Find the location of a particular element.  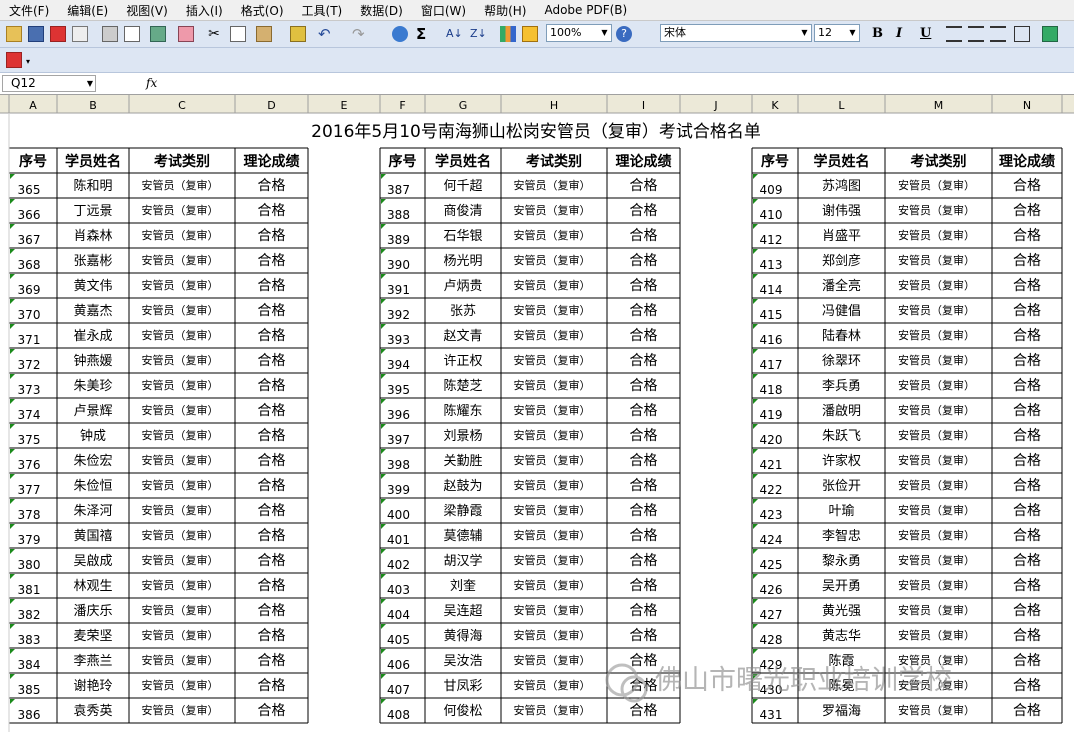

column-header: A is located at coordinates (33, 105).